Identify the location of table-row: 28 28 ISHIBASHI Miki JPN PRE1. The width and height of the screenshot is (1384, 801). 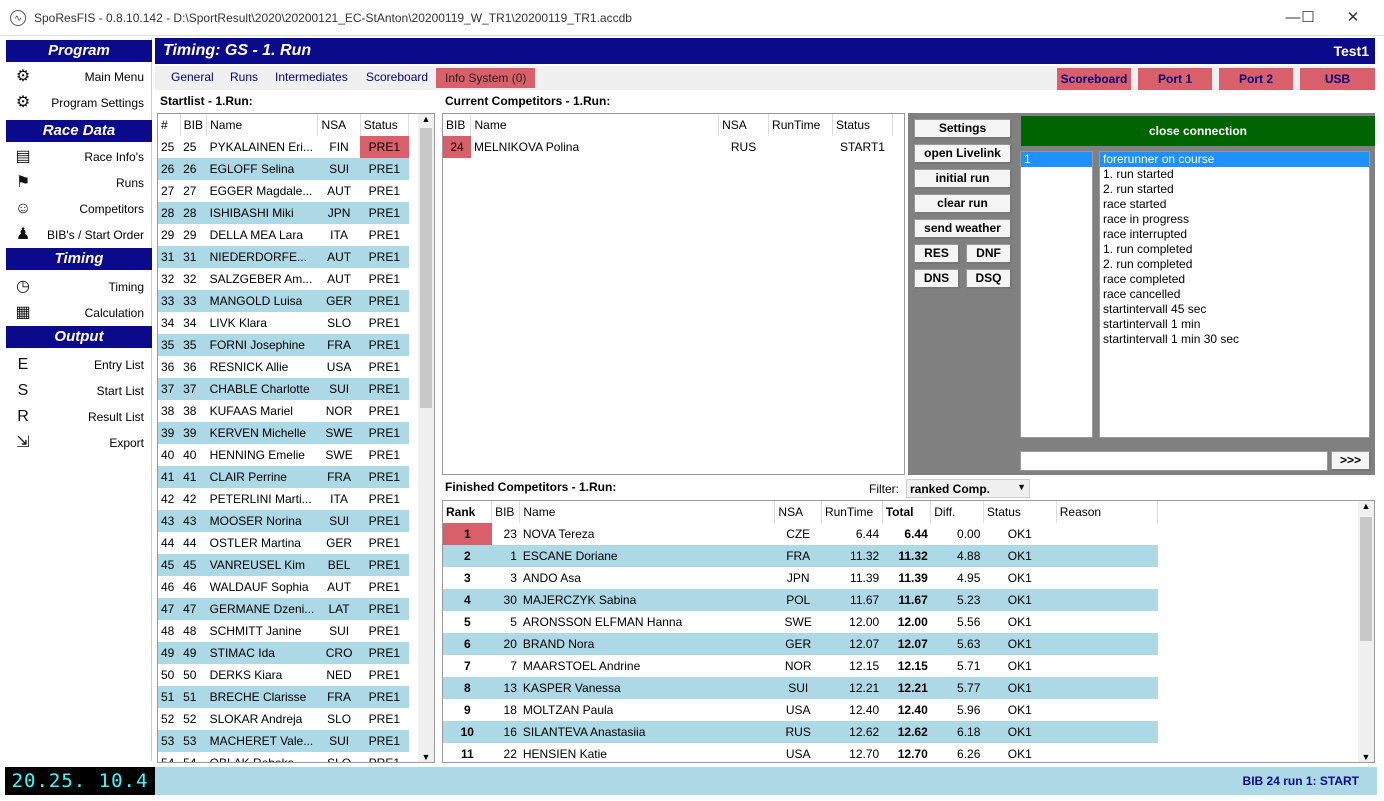
(283, 213).